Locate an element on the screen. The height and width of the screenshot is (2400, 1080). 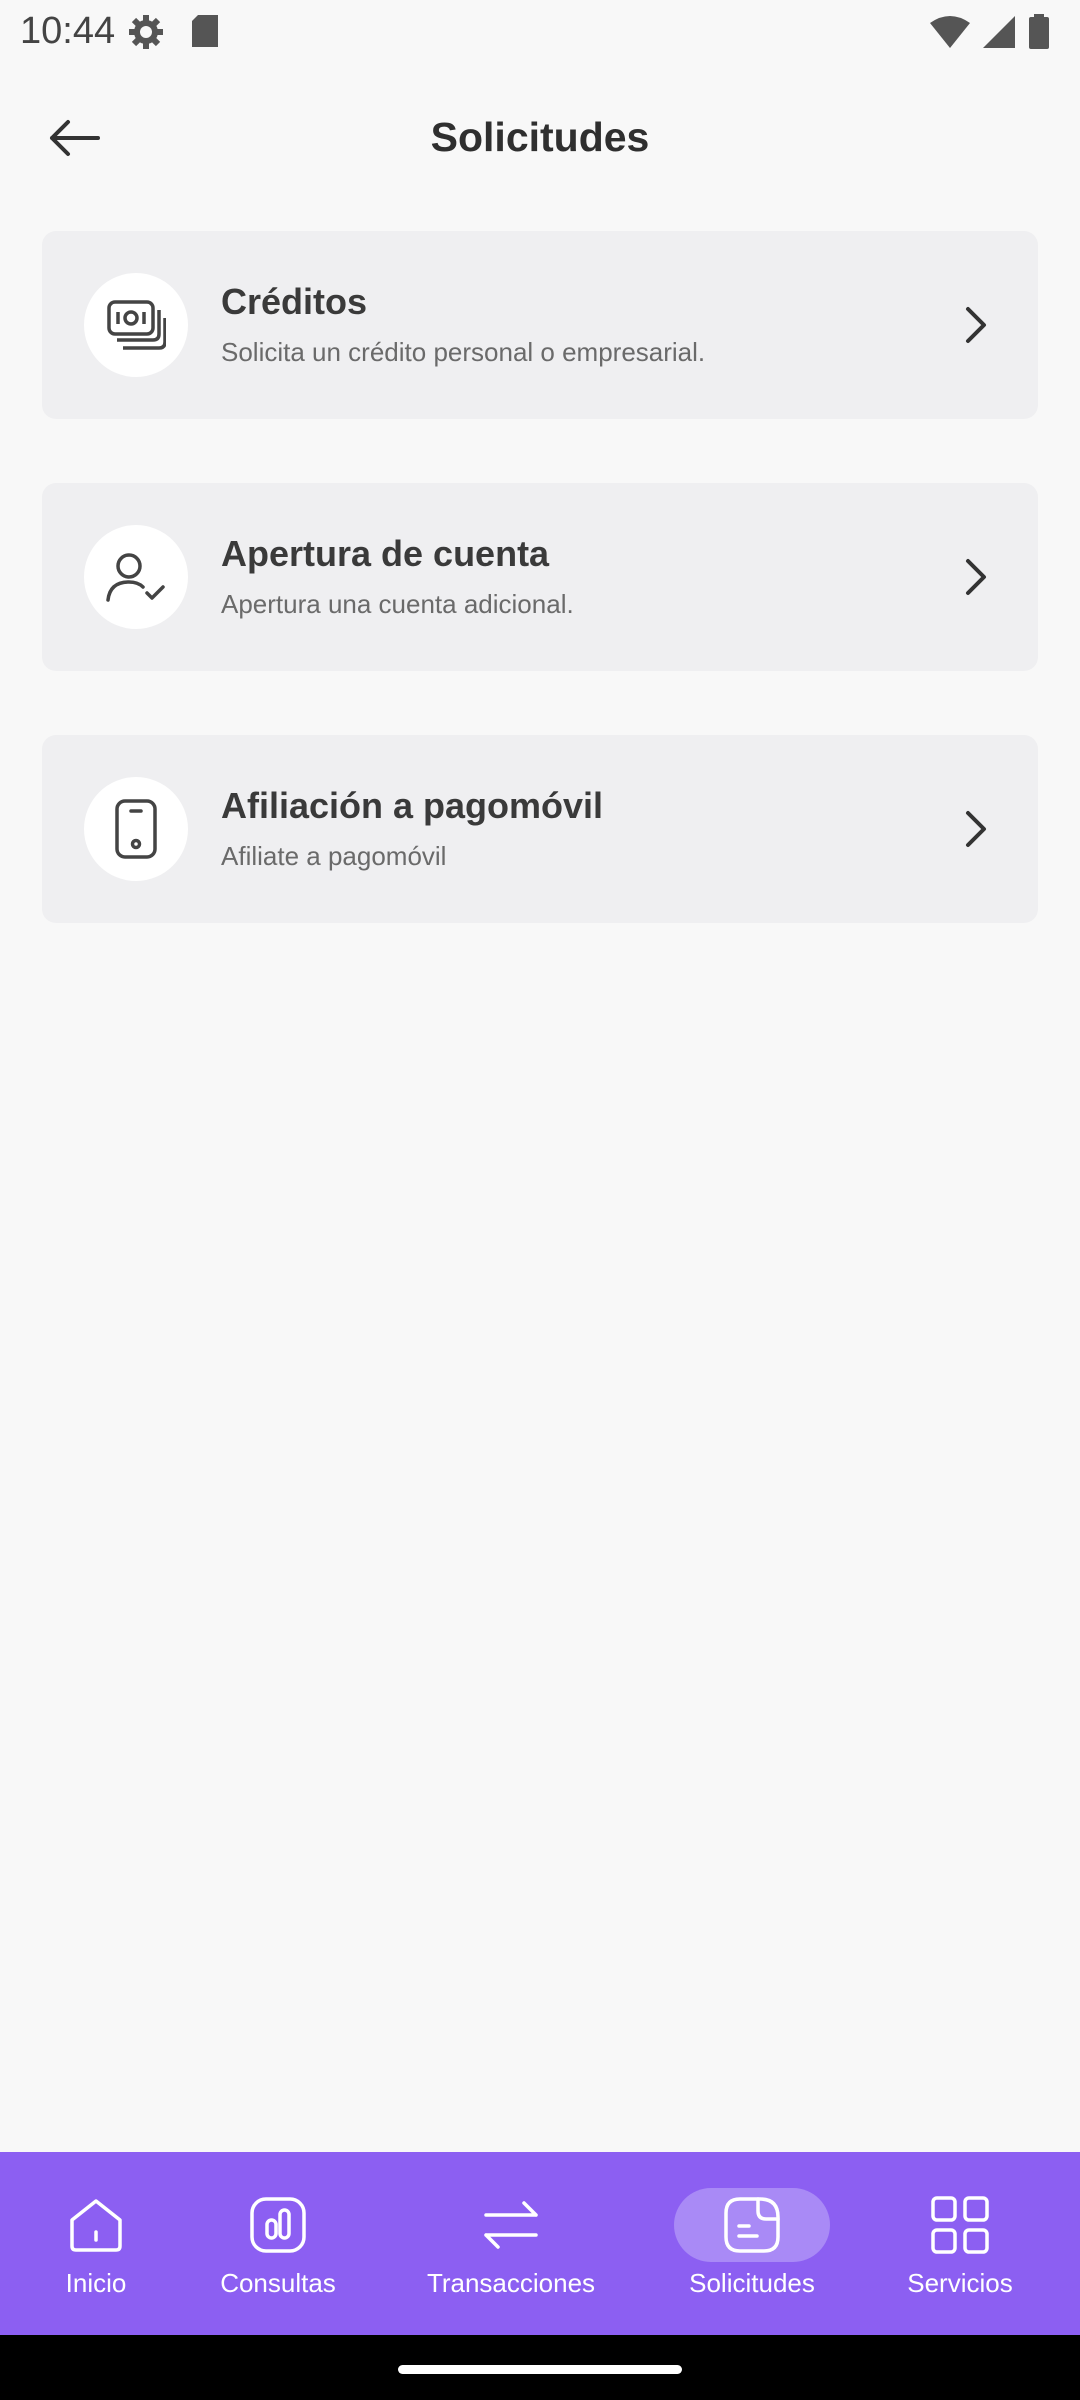
status-icons is located at coordinates (990, 34).